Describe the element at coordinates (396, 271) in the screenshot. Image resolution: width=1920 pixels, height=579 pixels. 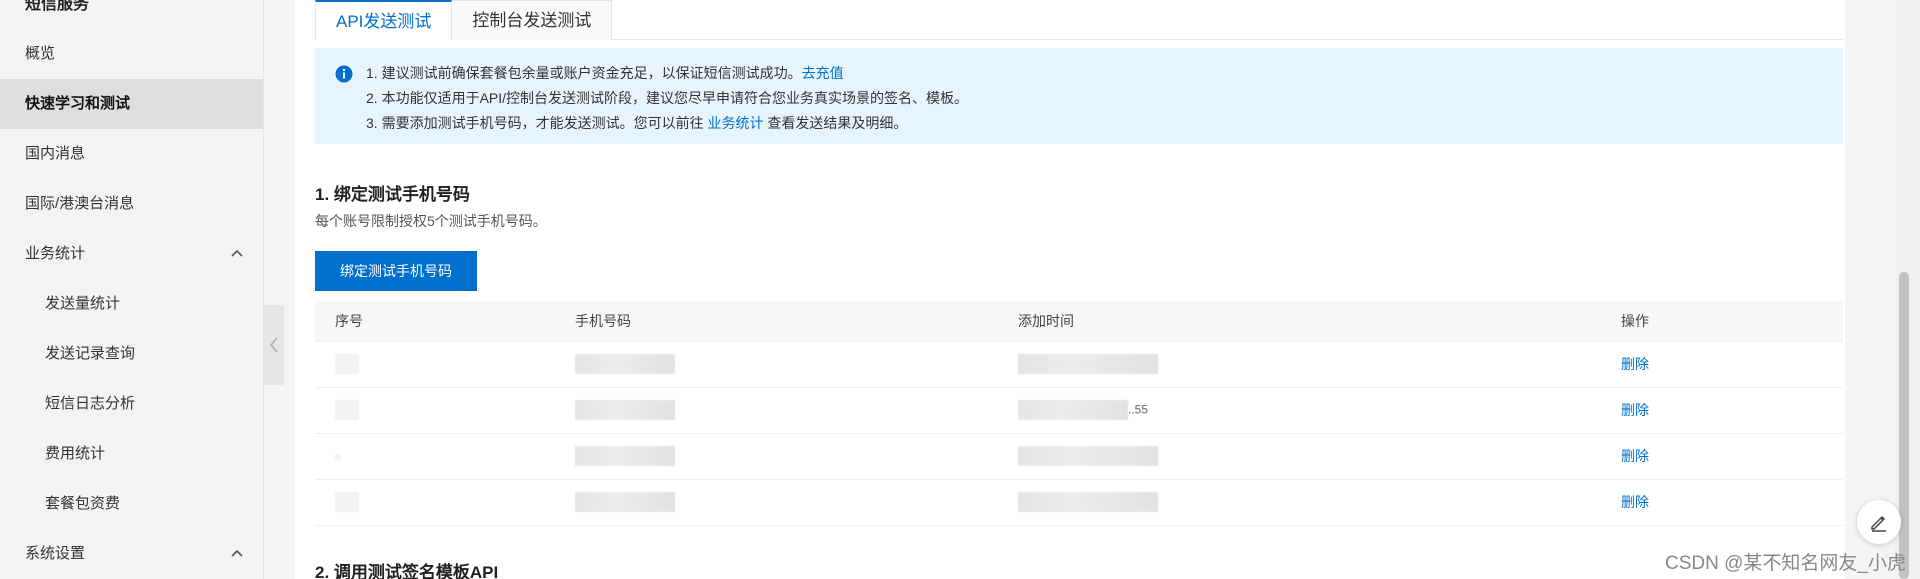
I see `bind-phone-button: 绑定测试手机号码` at that location.